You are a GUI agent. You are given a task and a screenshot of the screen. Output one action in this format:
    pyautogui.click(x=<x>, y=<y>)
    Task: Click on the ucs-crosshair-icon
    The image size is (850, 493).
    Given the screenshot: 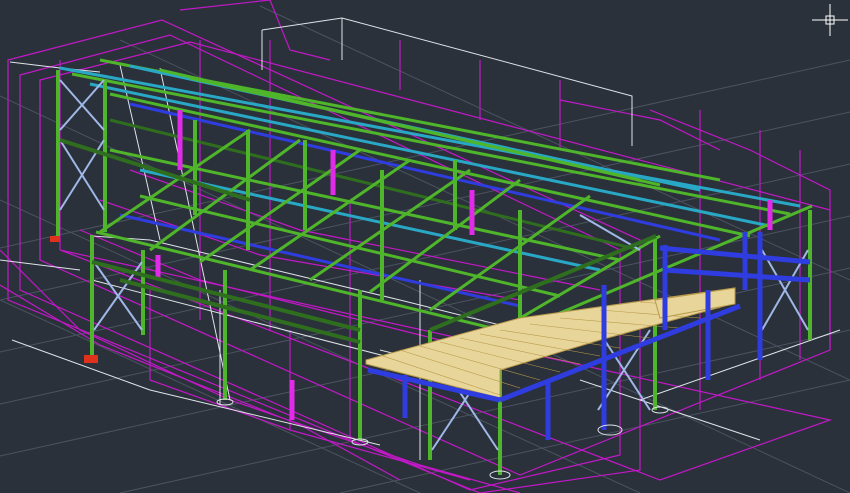 What is the action you would take?
    pyautogui.click(x=830, y=20)
    